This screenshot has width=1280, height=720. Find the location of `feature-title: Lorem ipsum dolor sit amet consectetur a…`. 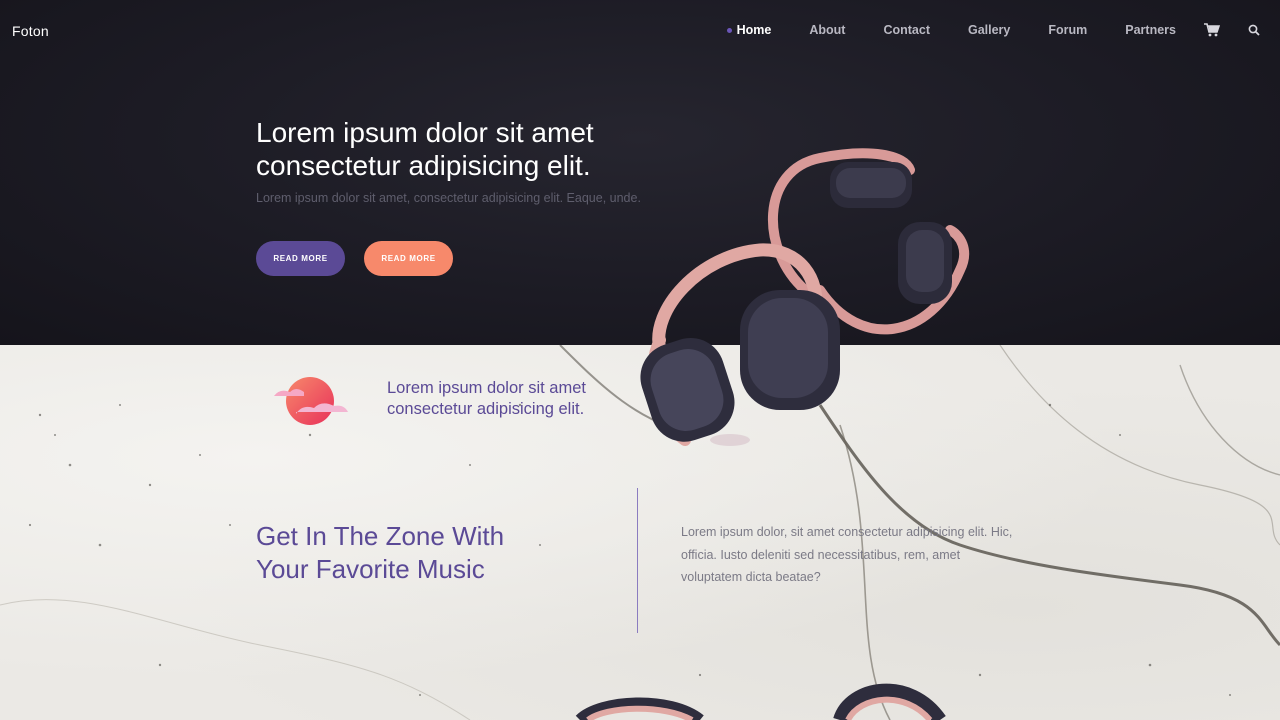

feature-title: Lorem ipsum dolor sit amet consectetur a… is located at coordinates (486, 399).